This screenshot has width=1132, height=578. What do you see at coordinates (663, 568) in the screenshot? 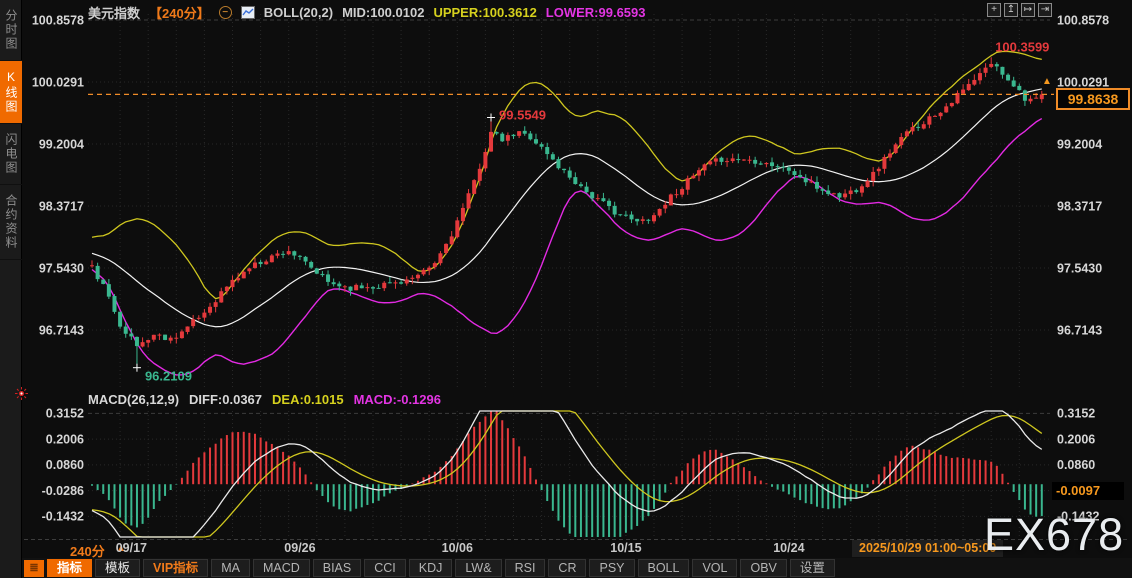
I see `toolbar-button-BOLL: BOLL` at bounding box center [663, 568].